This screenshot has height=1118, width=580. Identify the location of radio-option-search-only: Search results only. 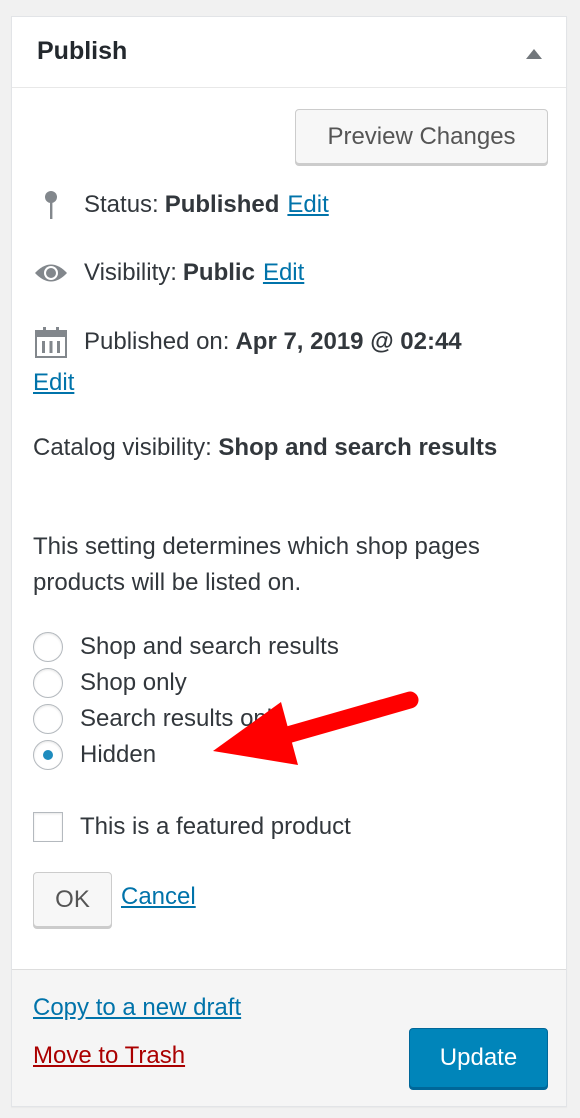
(186, 719).